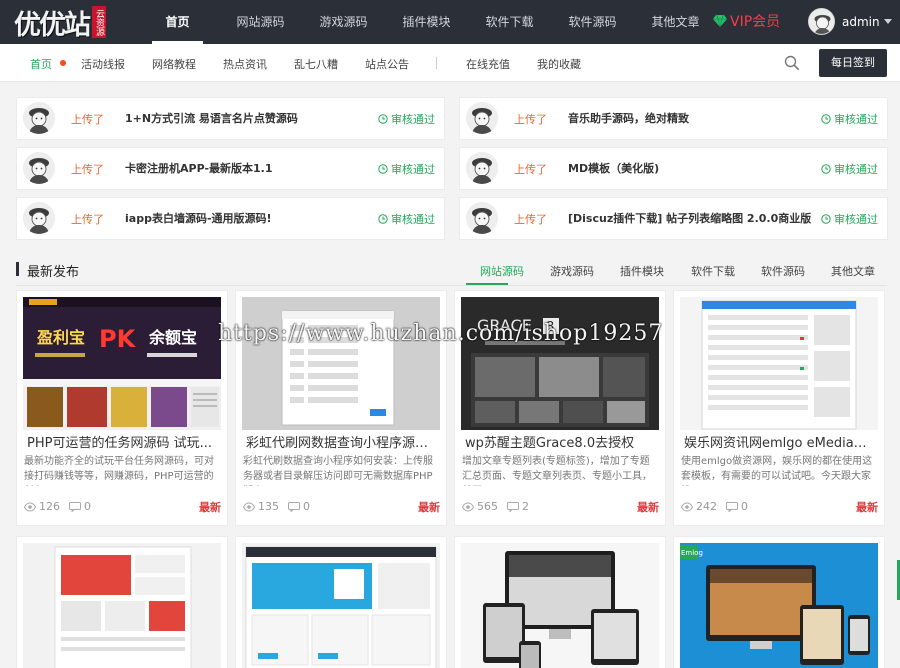 This screenshot has width=900, height=668. I want to click on vip-label: VIP会员, so click(755, 22).